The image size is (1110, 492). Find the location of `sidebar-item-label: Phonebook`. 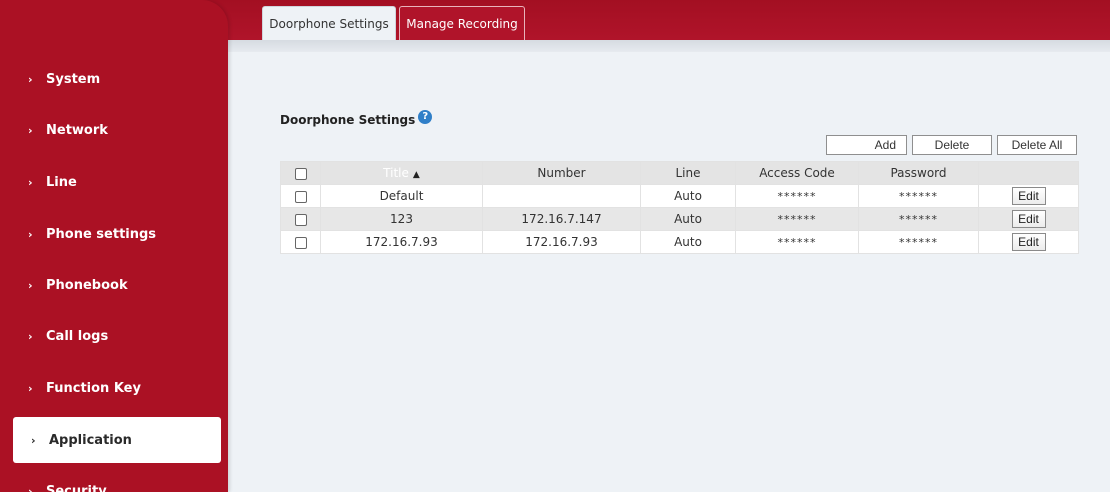

sidebar-item-label: Phonebook is located at coordinates (87, 285).